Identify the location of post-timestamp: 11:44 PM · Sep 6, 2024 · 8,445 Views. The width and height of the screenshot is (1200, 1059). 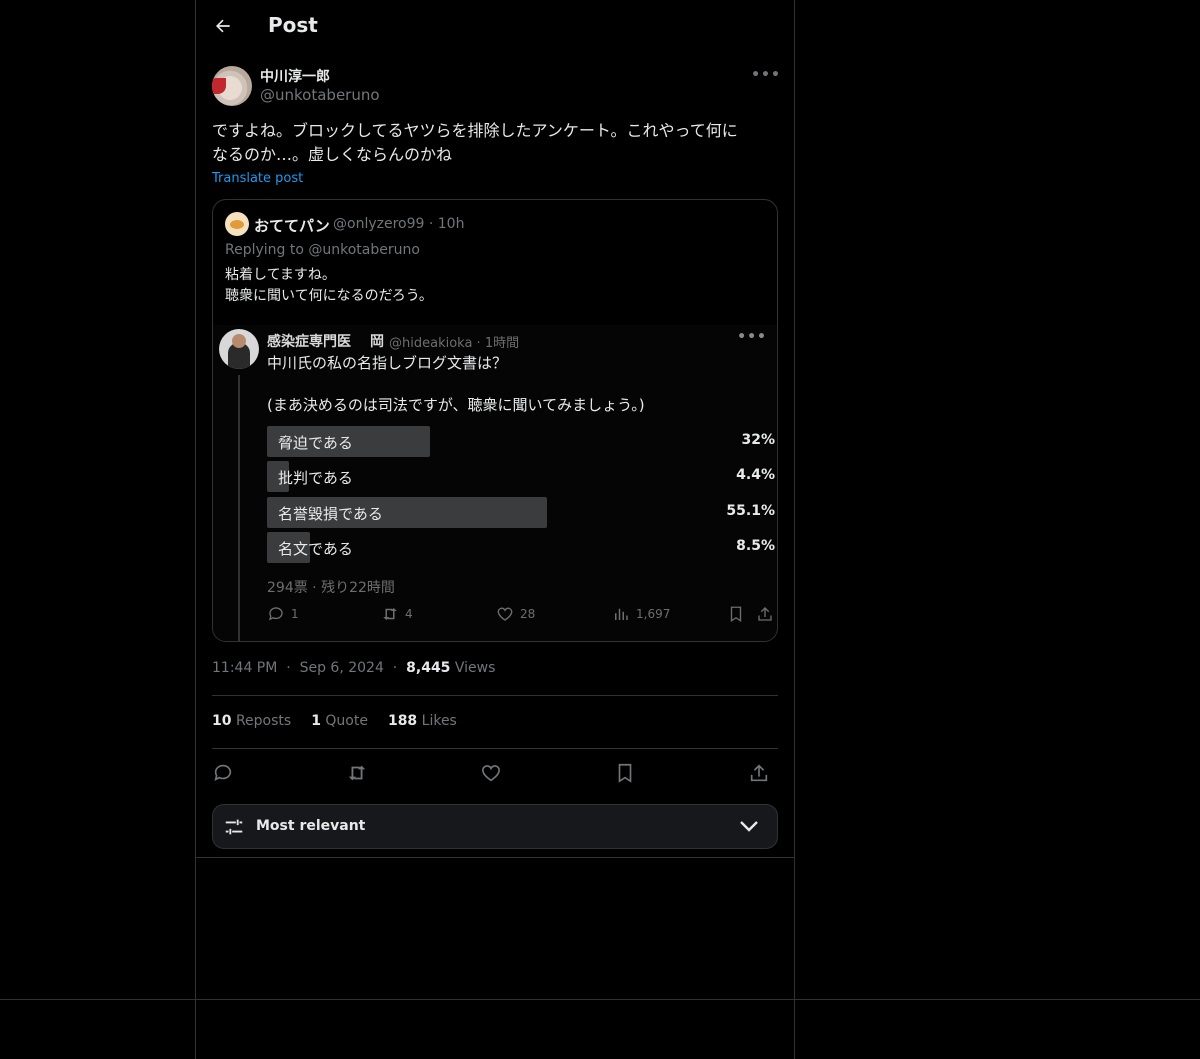
(353, 668).